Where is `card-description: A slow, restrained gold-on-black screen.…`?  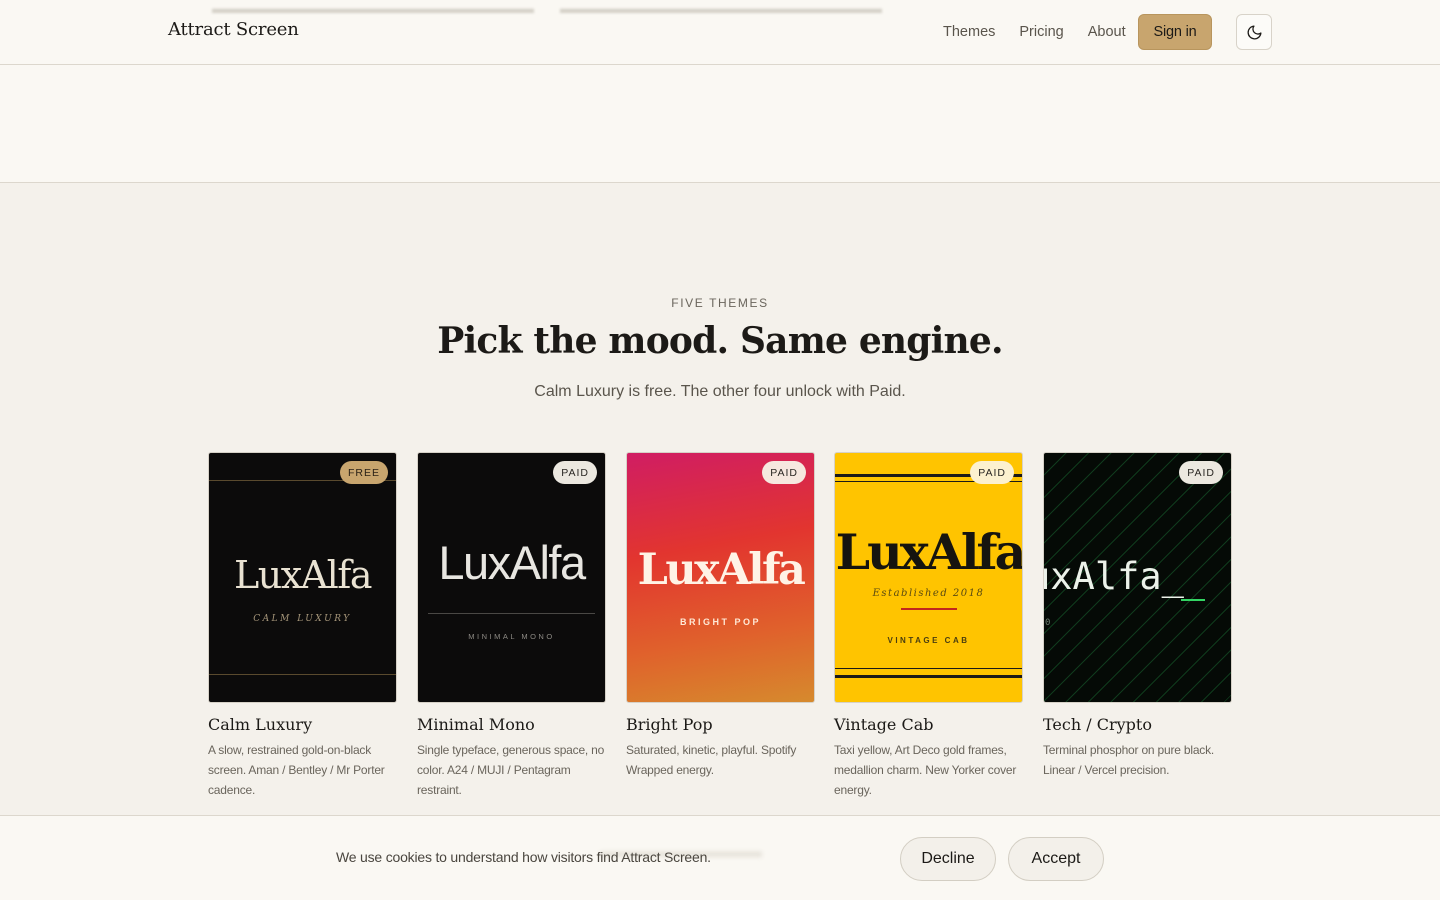 card-description: A slow, restrained gold-on-black screen.… is located at coordinates (296, 770).